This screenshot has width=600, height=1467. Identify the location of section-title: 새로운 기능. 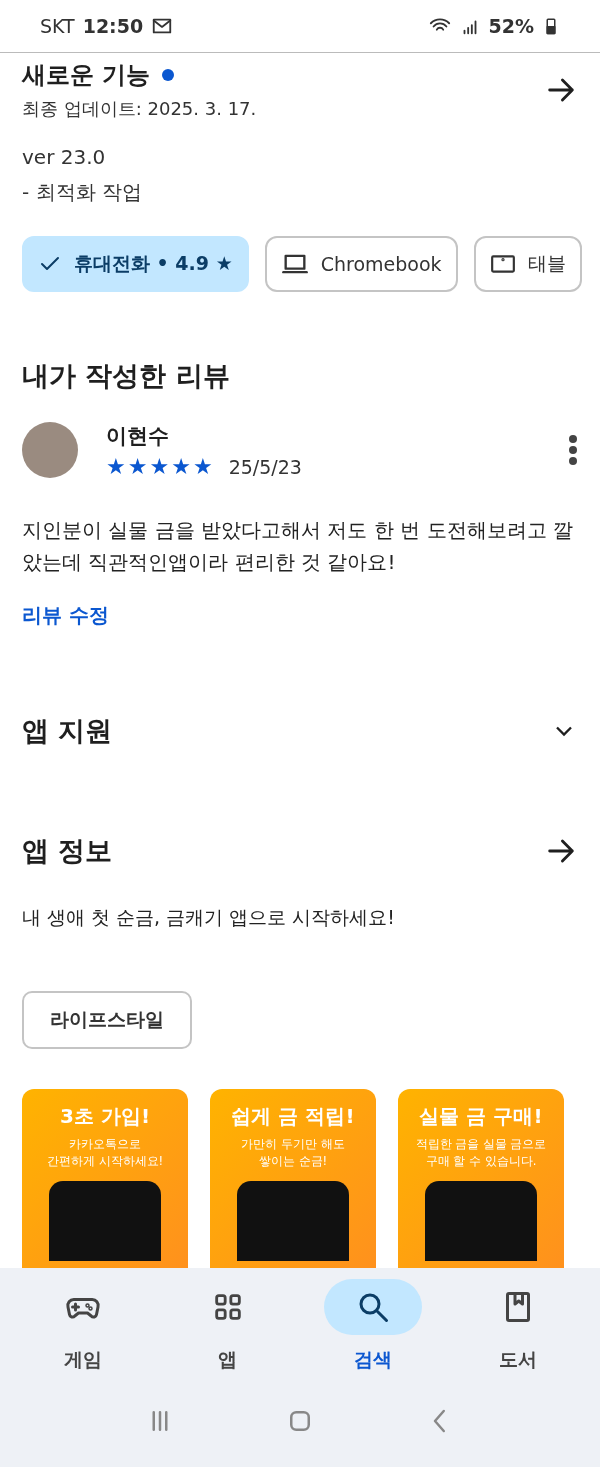
(86, 75).